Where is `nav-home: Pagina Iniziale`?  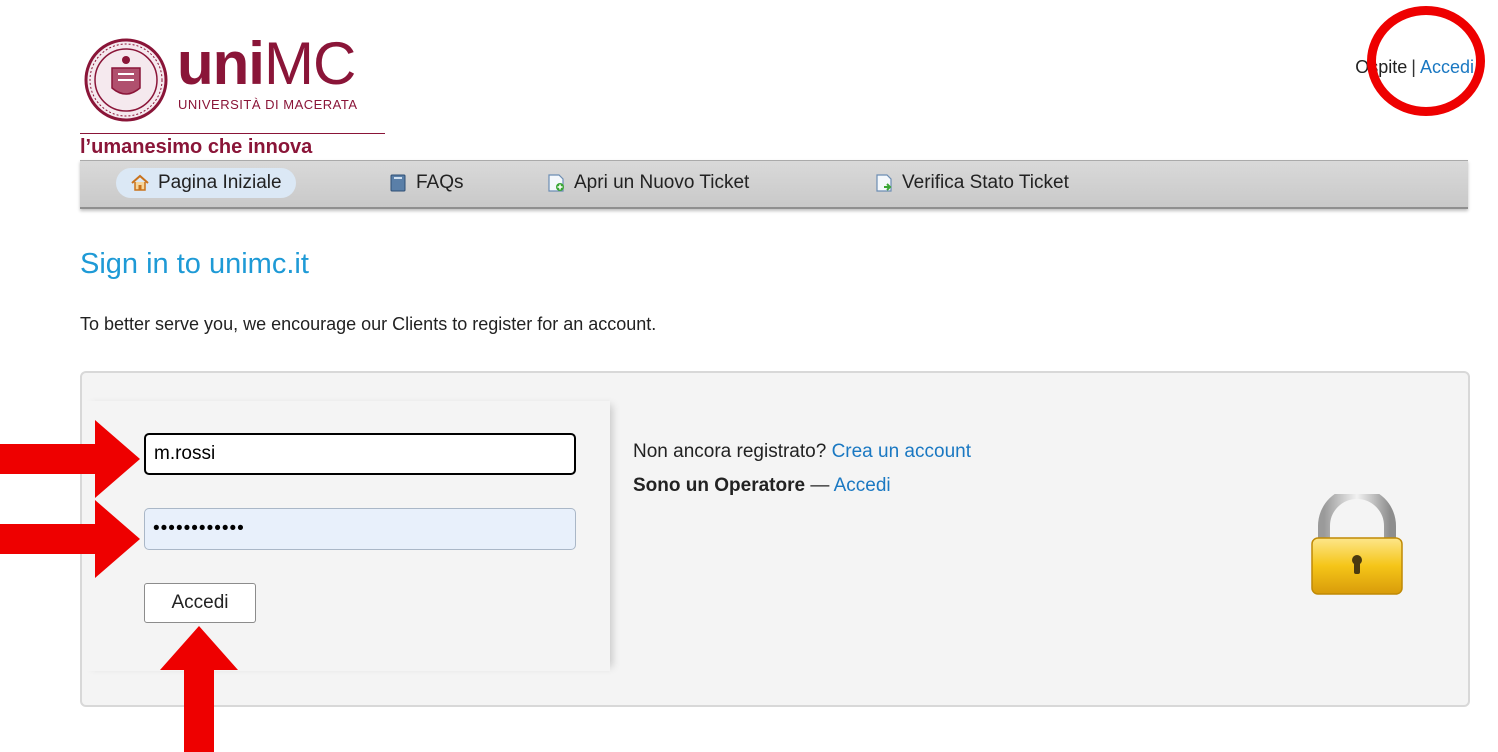 nav-home: Pagina Iniziale is located at coordinates (206, 183).